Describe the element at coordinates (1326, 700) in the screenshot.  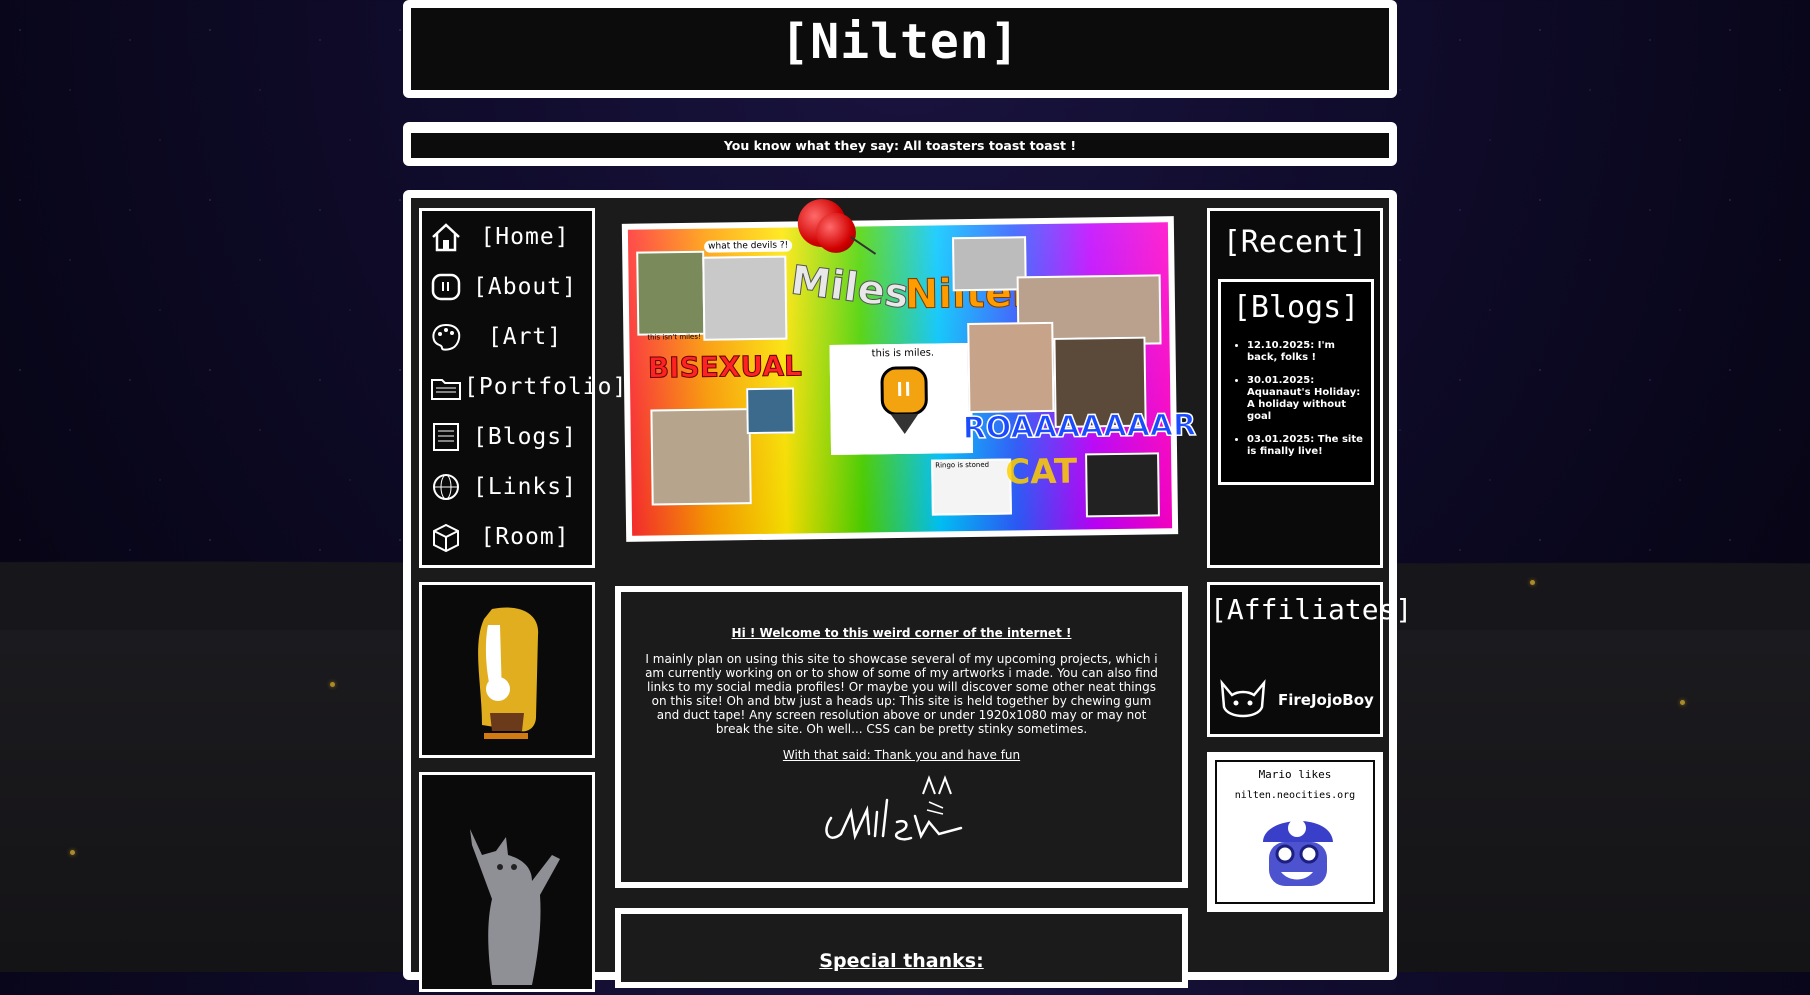
I see `affiliate-label: FireJojoBoy` at that location.